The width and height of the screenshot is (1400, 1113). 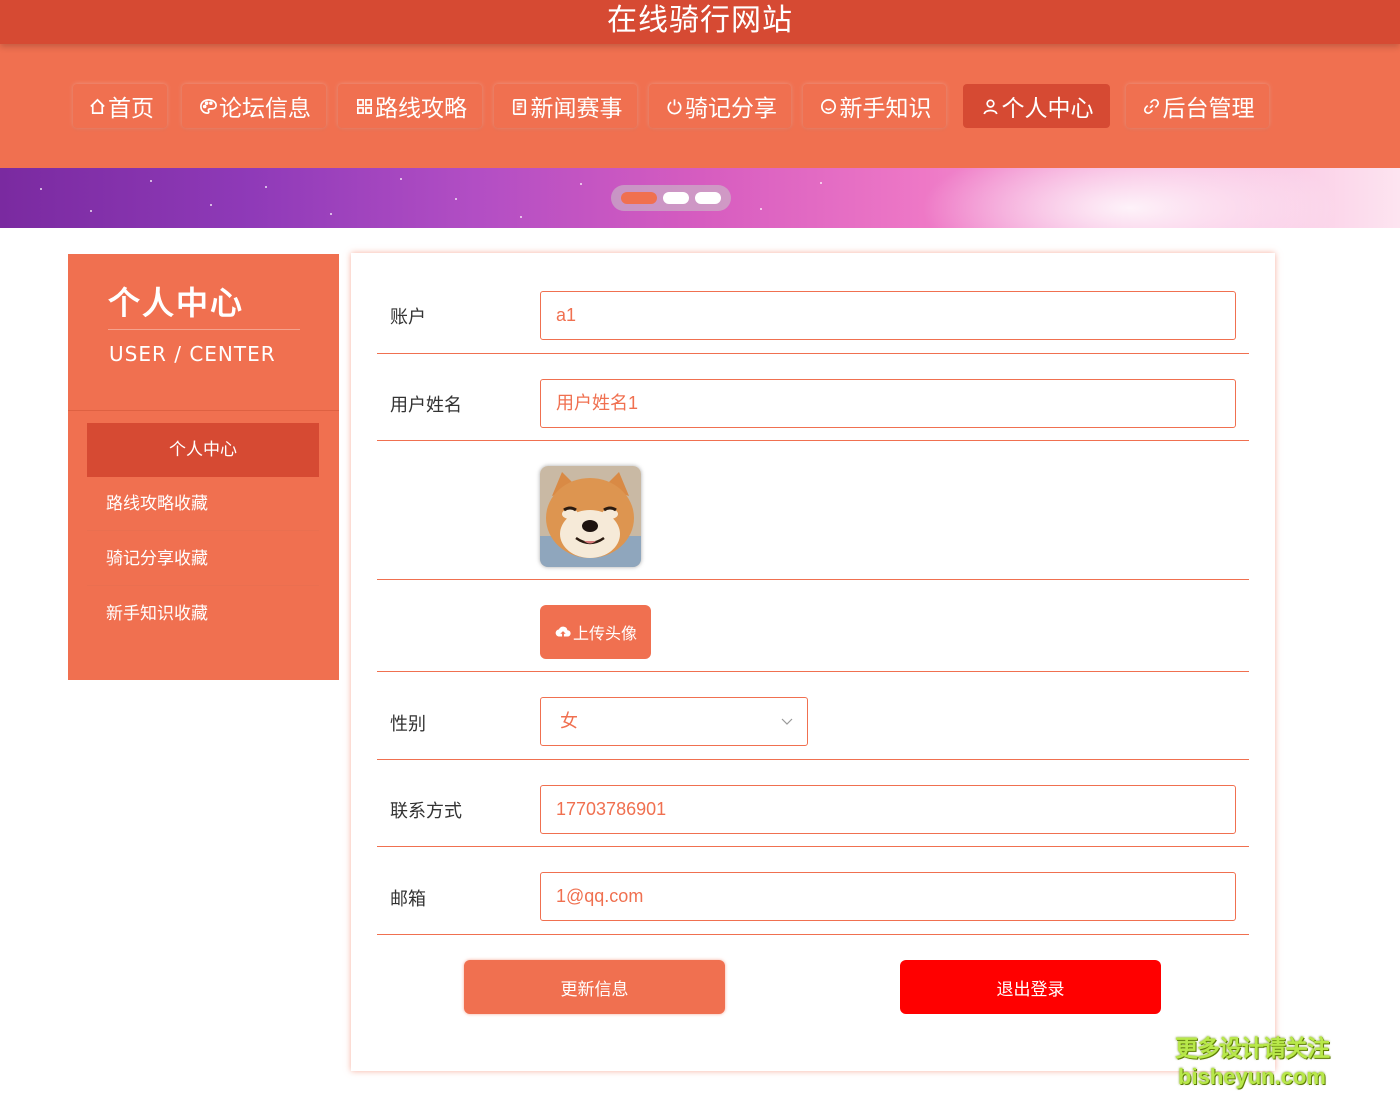 What do you see at coordinates (888, 809) in the screenshot?
I see `phone-input: 17703786901` at bounding box center [888, 809].